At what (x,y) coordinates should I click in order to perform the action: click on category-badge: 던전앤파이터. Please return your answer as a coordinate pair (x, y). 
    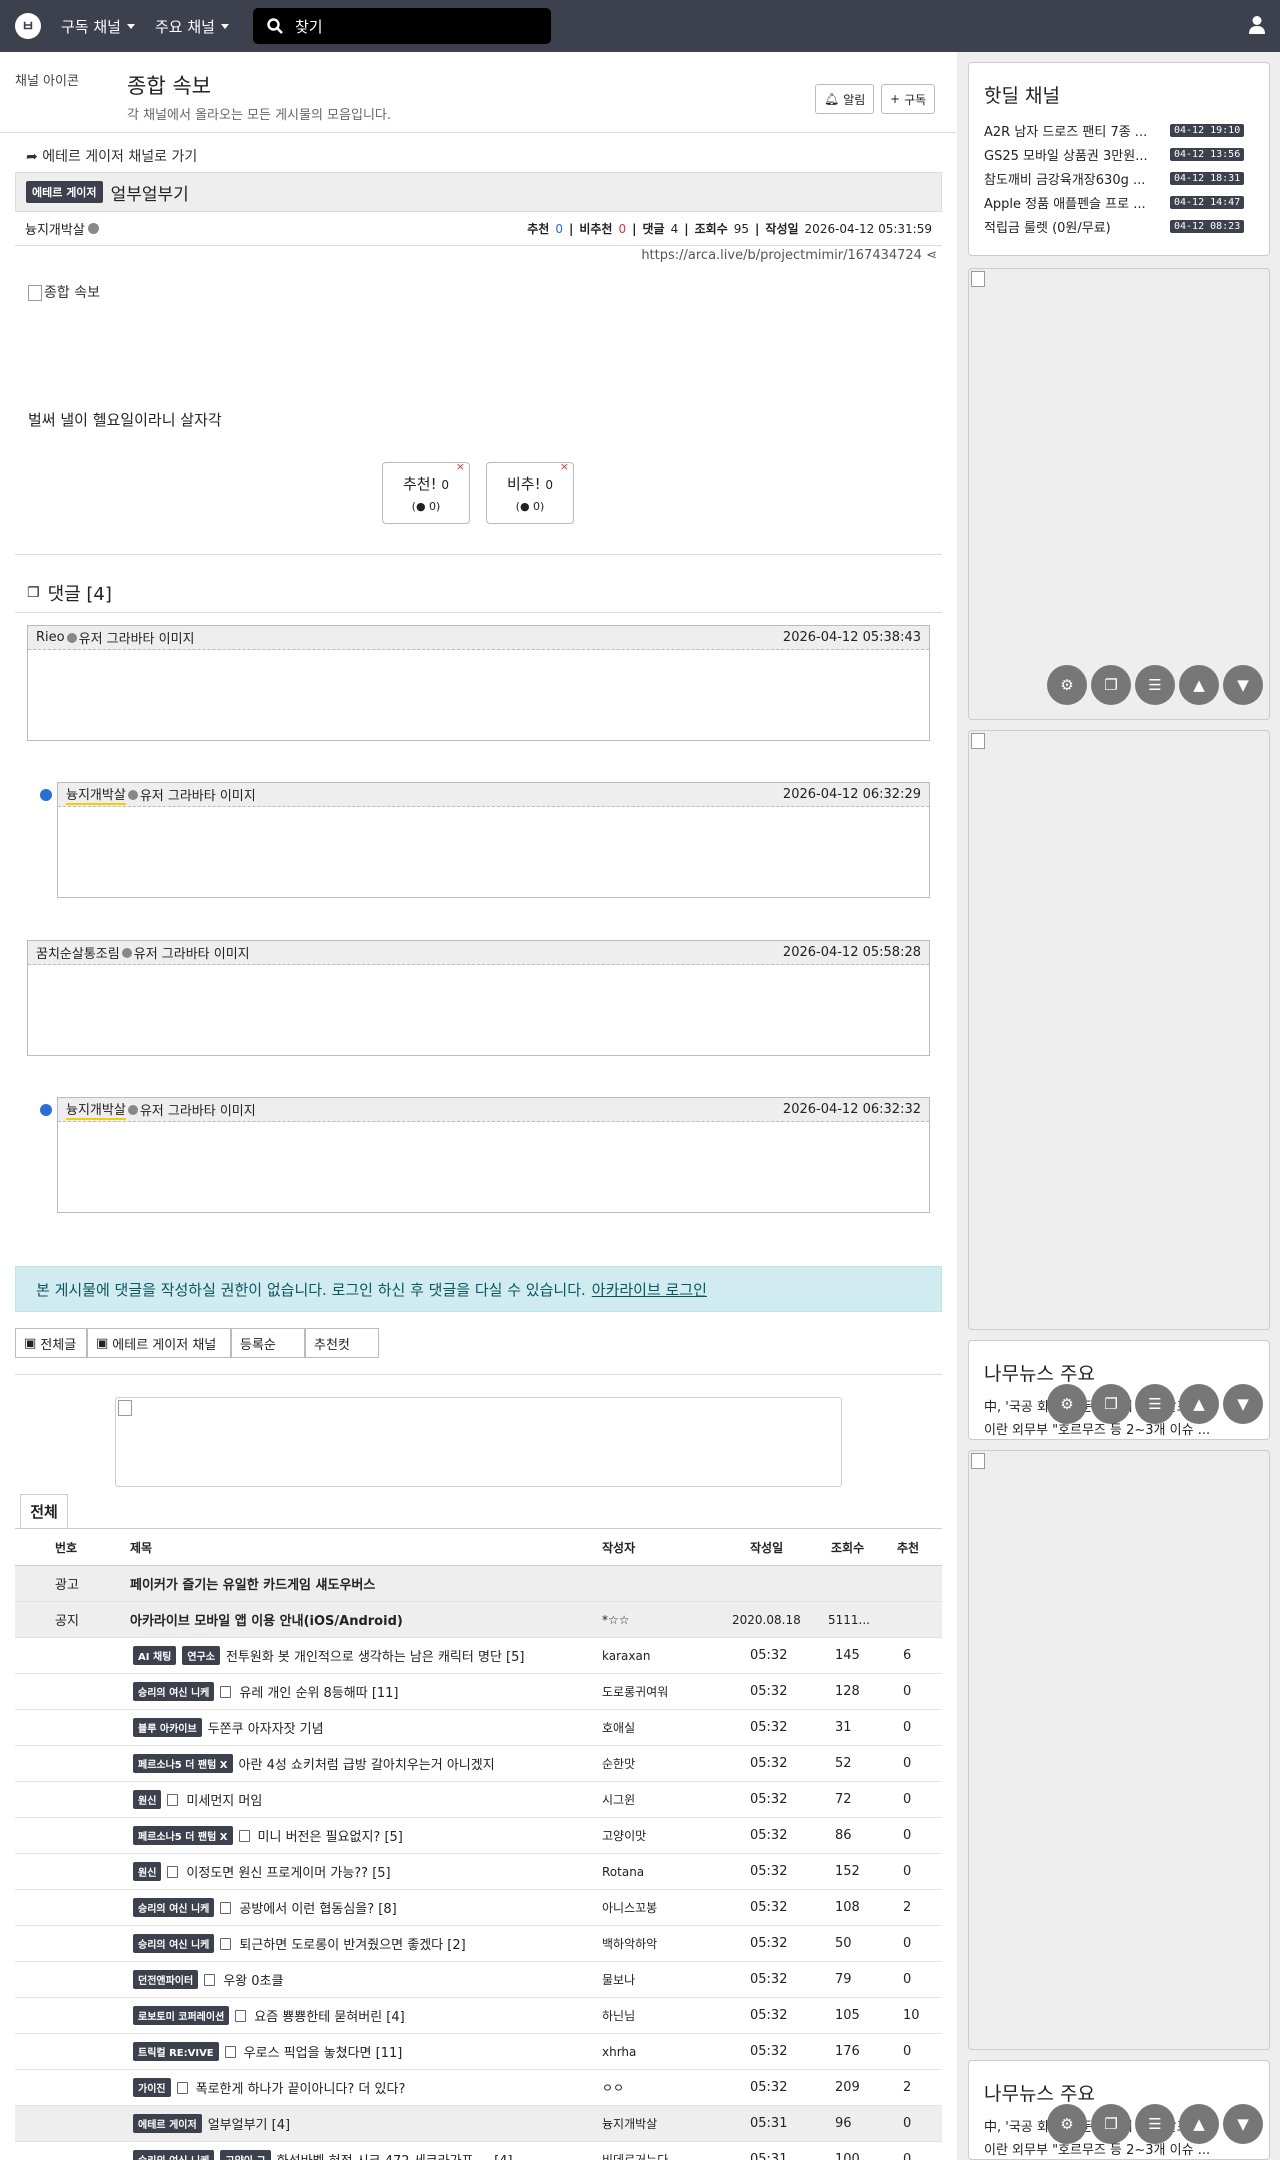
    Looking at the image, I should click on (166, 1979).